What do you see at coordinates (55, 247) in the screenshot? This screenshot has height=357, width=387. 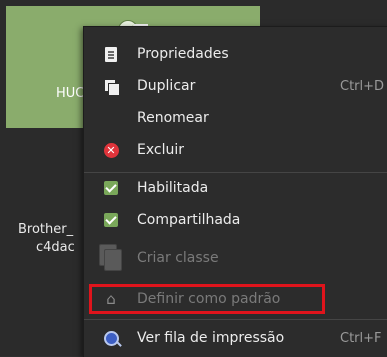 I see `printer-name-label-2-cont: c4dac` at bounding box center [55, 247].